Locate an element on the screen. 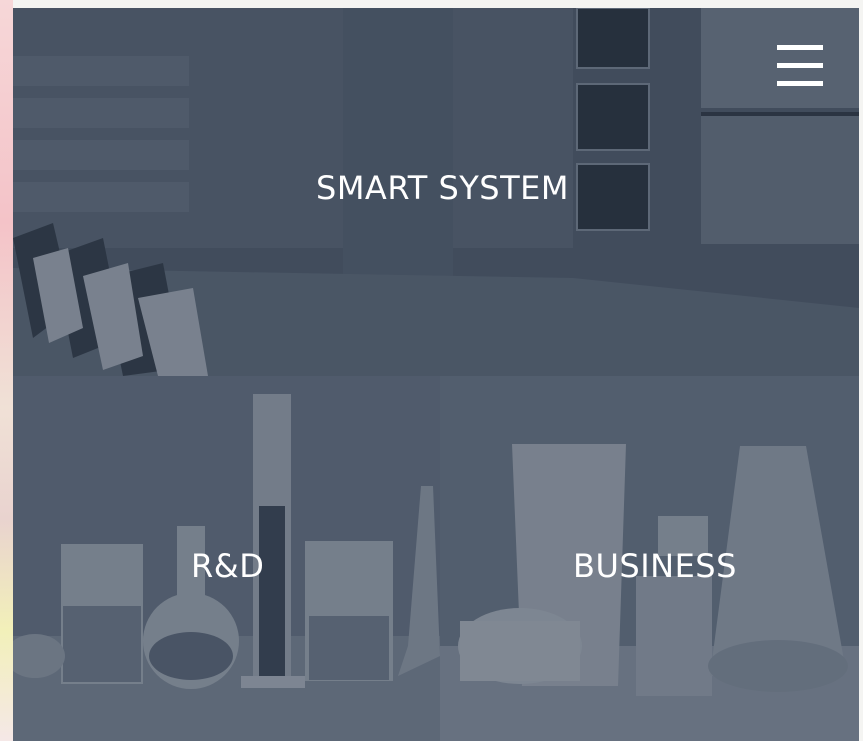  smart-system-title: SMART SYSTEM is located at coordinates (442, 188).